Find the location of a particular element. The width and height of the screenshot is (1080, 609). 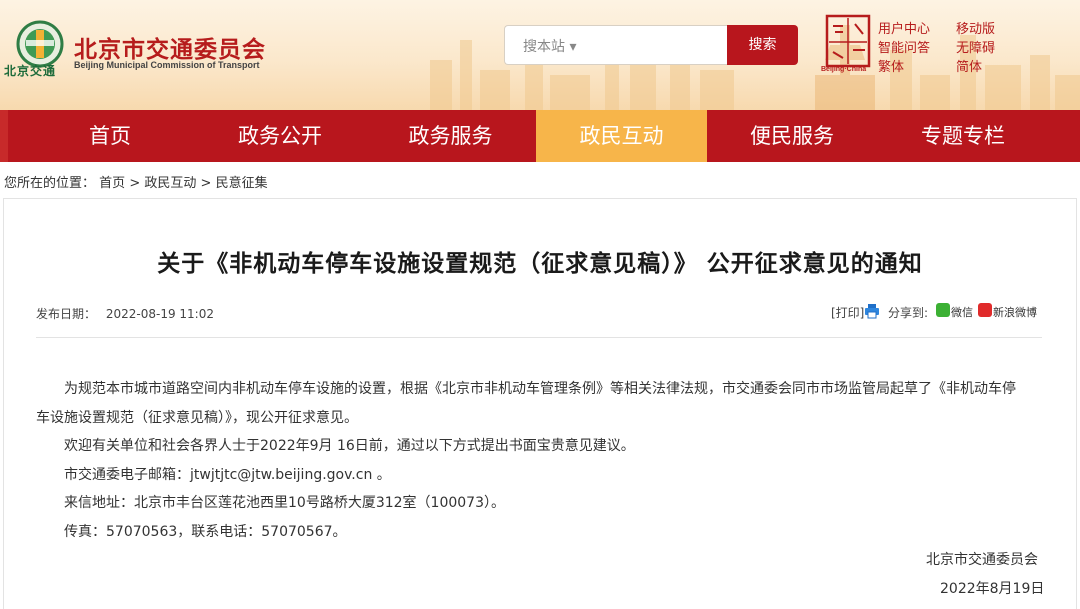

breadcrumb: 您所在的位置： 首页 > 政民互动 > 民意征集 is located at coordinates (136, 181).